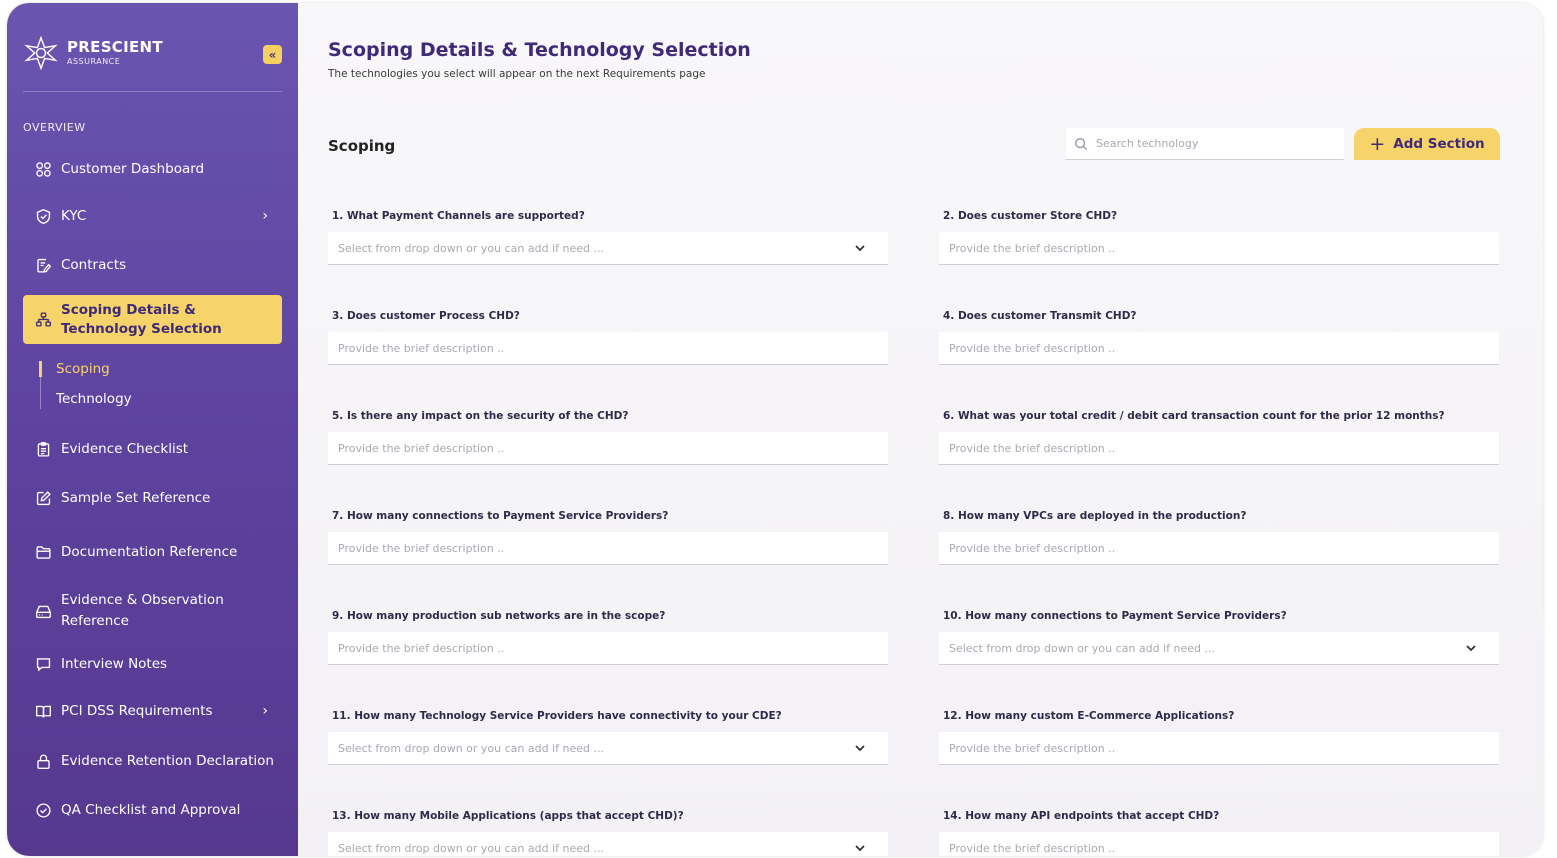 The image size is (1557, 858). I want to click on sidebar-item-customer-dashboard: Customer Dashboard, so click(152, 169).